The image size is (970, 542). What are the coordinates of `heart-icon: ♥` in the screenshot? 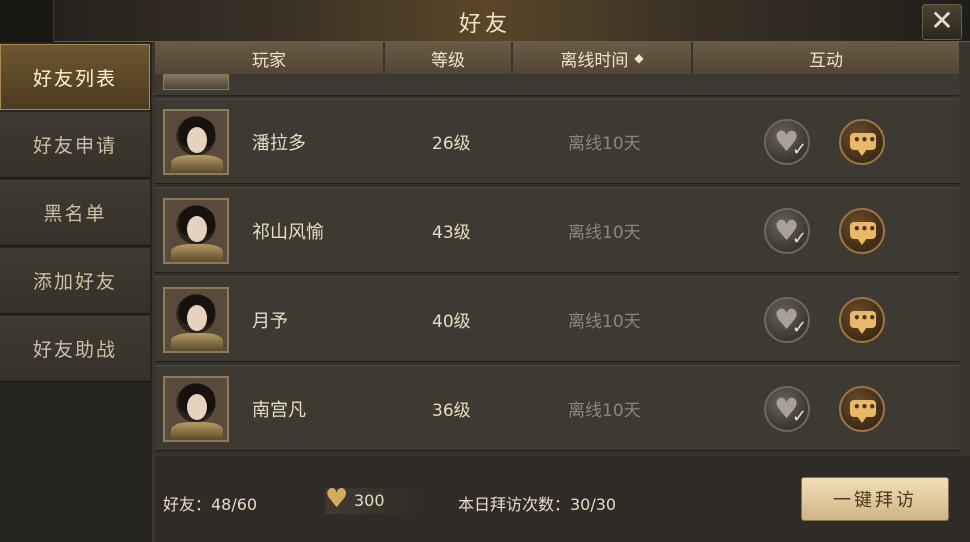 It's located at (337, 499).